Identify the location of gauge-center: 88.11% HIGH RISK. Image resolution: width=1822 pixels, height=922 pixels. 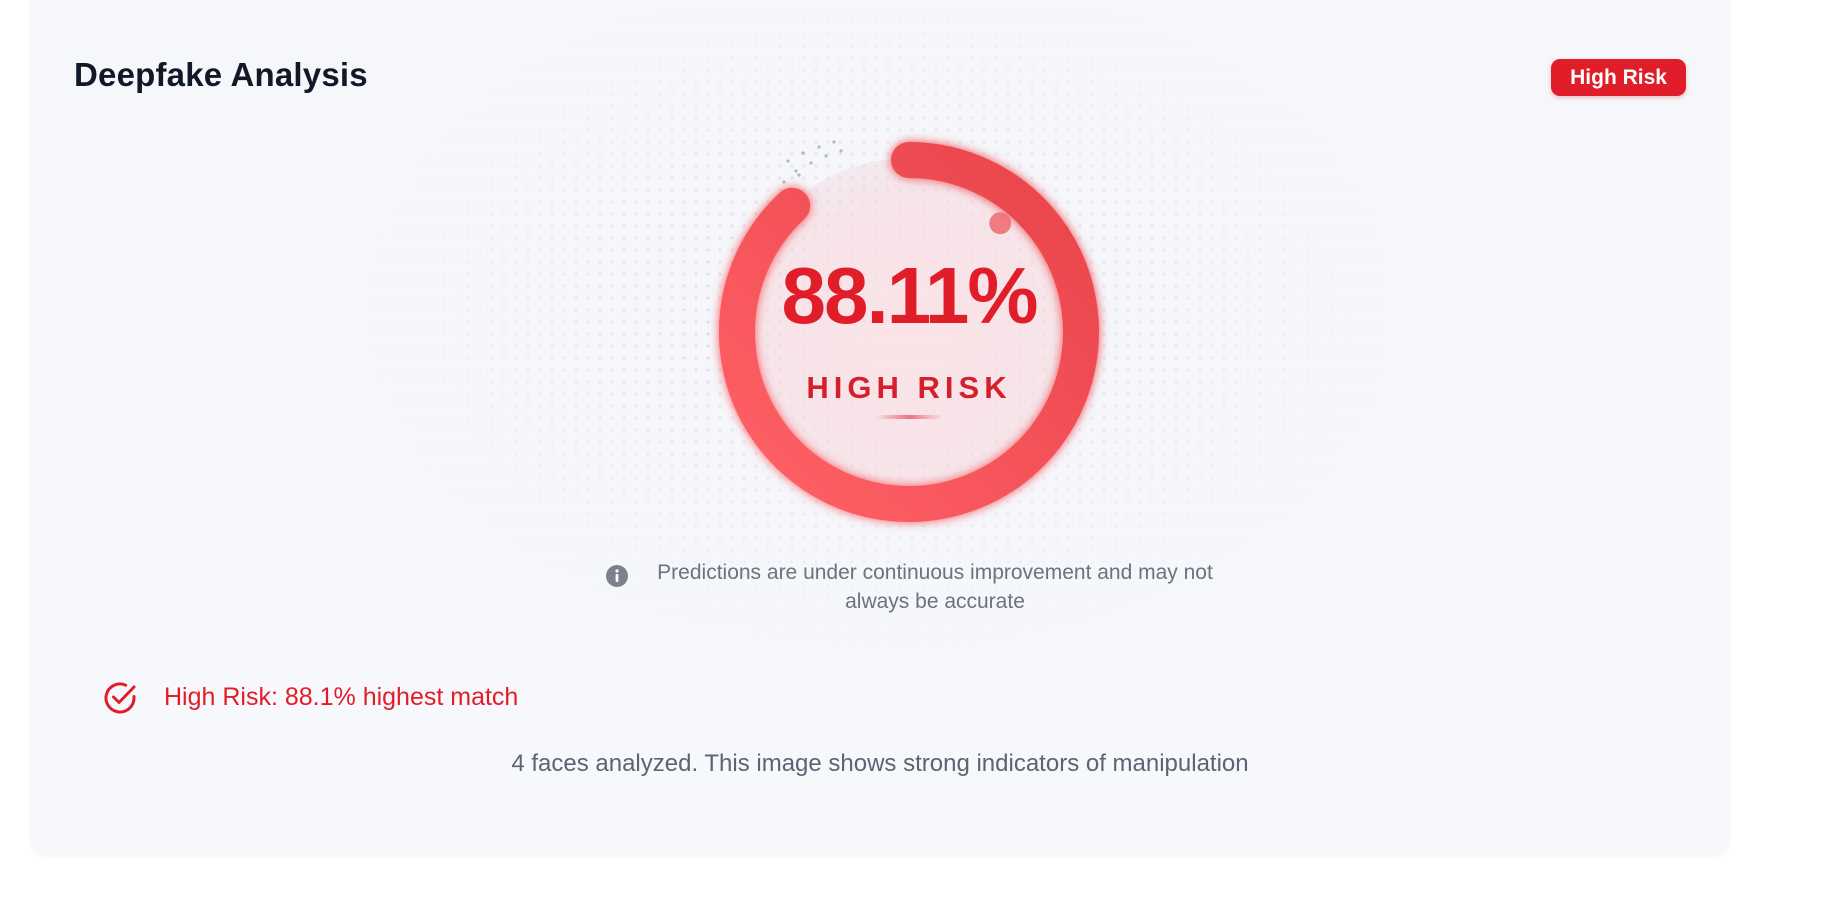
(909, 332).